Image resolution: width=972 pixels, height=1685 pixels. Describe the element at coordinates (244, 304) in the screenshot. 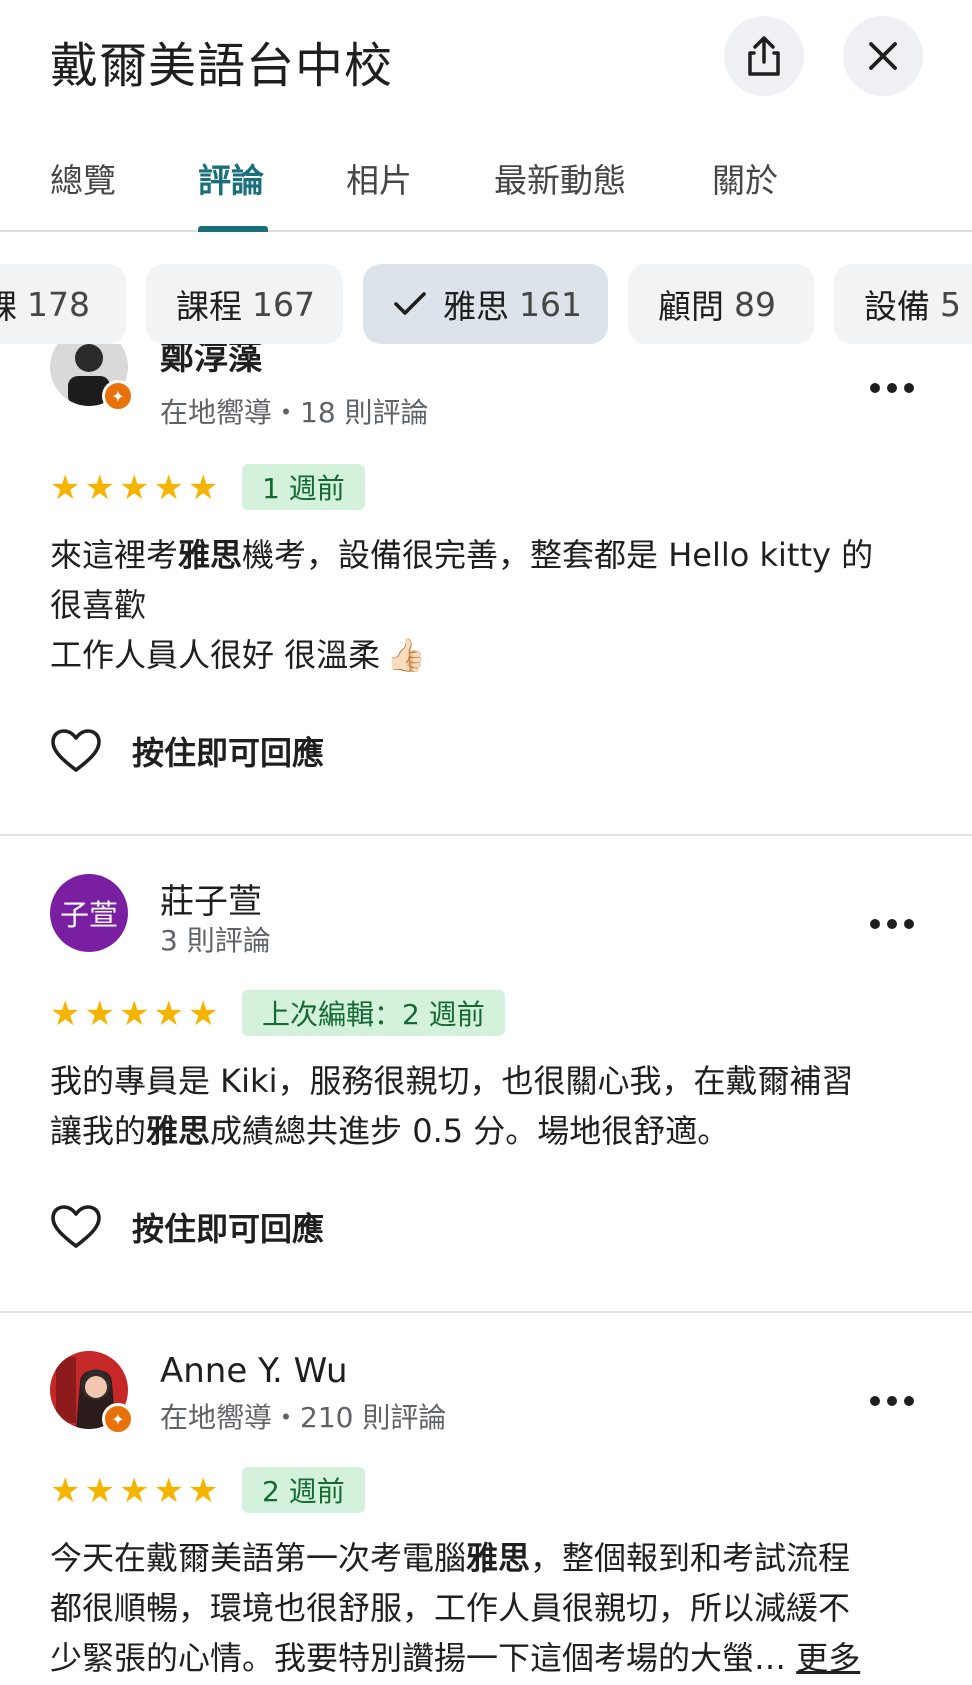

I see `chip-courses: 課程 167` at that location.